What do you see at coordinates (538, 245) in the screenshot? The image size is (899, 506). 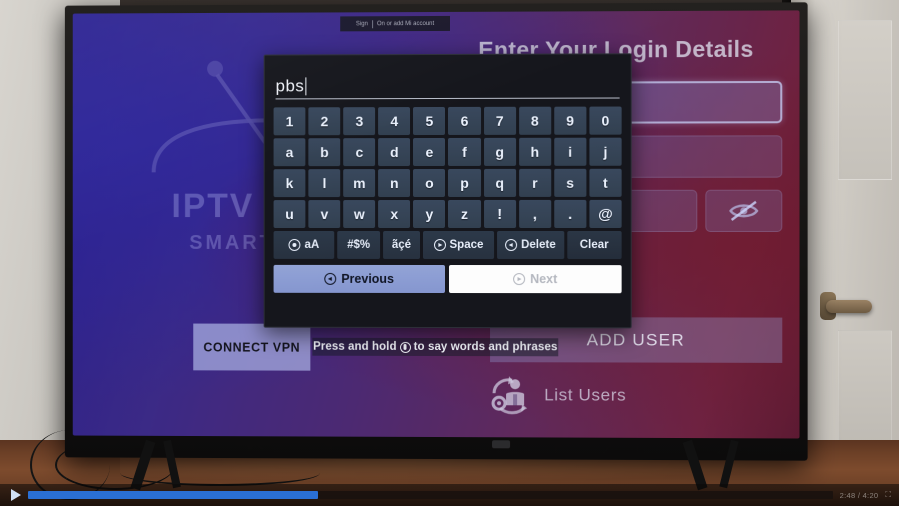 I see `key-delete-label: Delete` at bounding box center [538, 245].